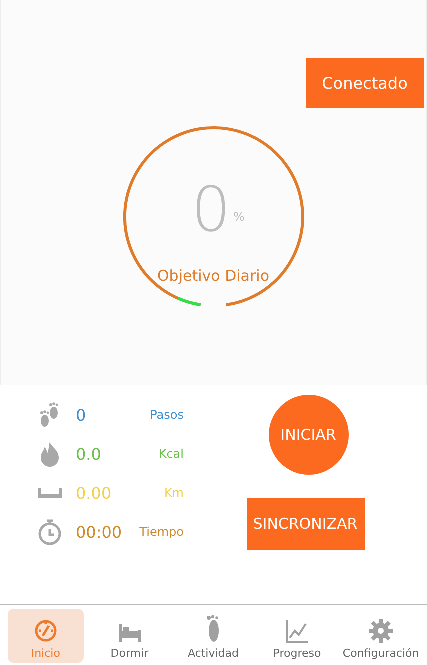 The image size is (427, 665). I want to click on stat-value: 0.0, so click(89, 454).